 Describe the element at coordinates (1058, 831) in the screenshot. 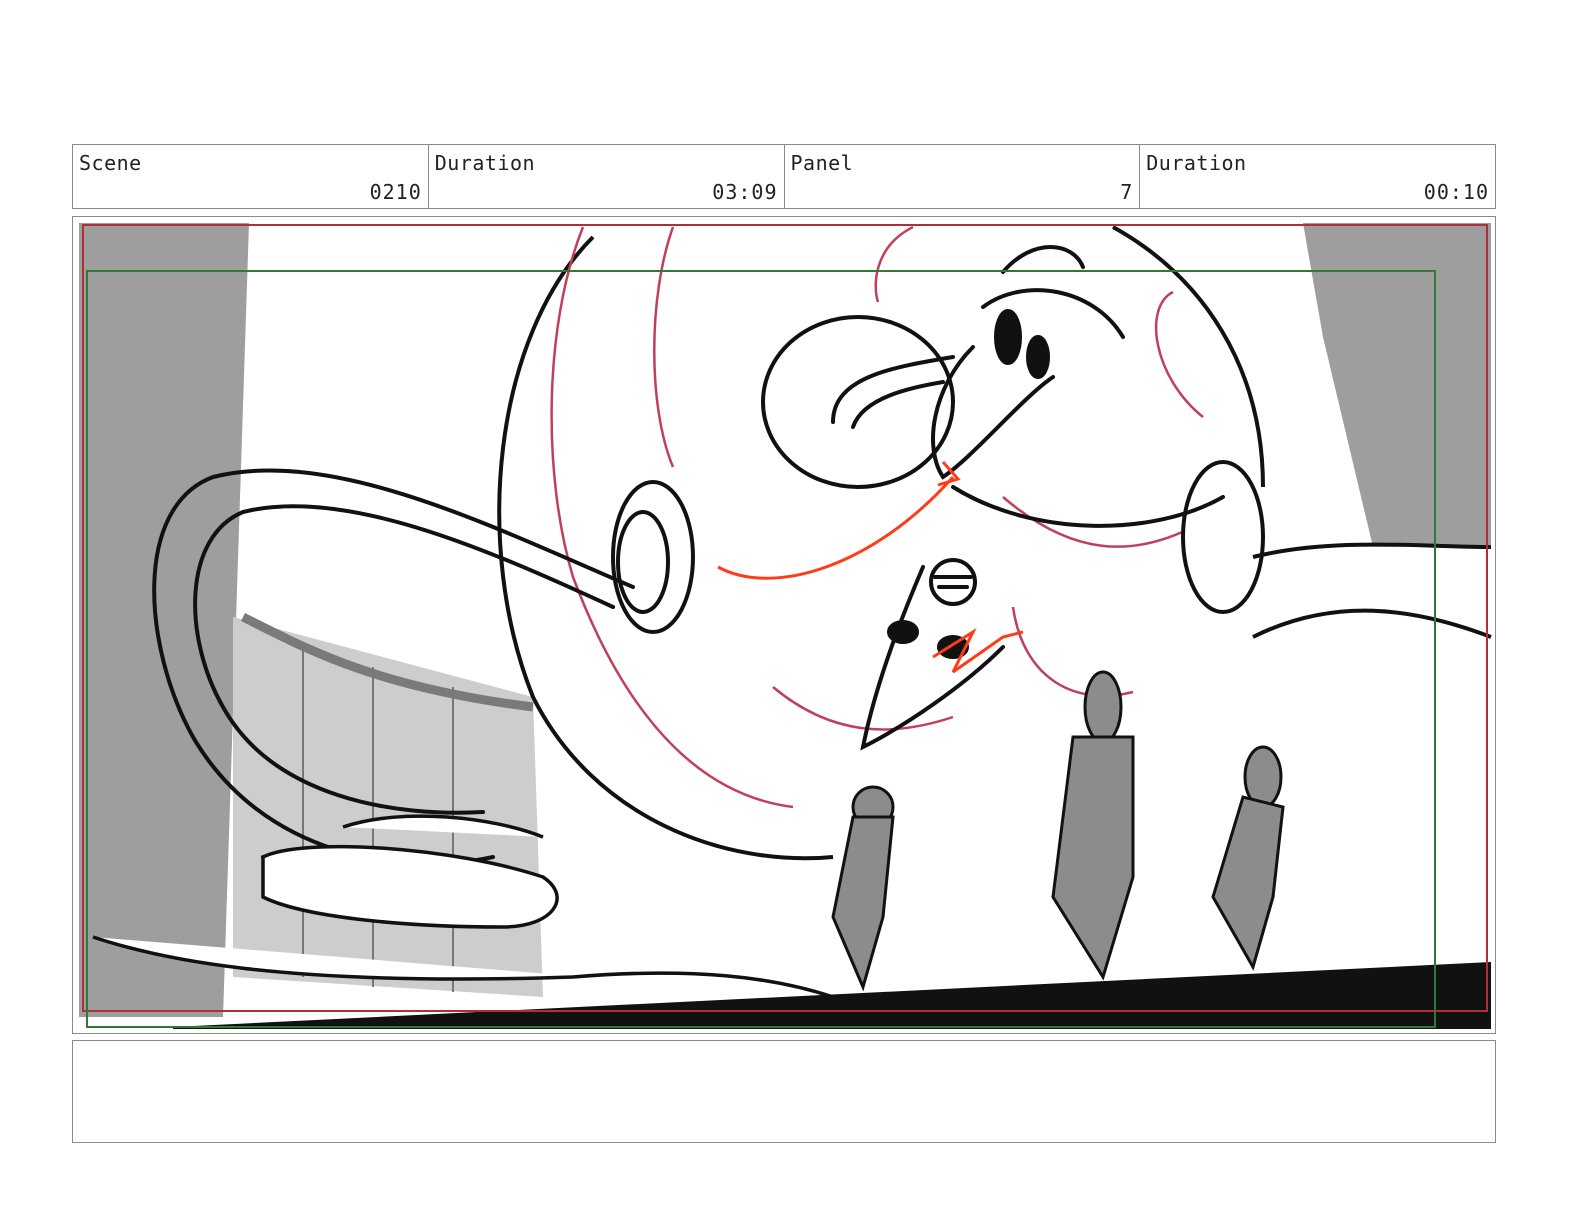

I see `bottom-figures` at that location.